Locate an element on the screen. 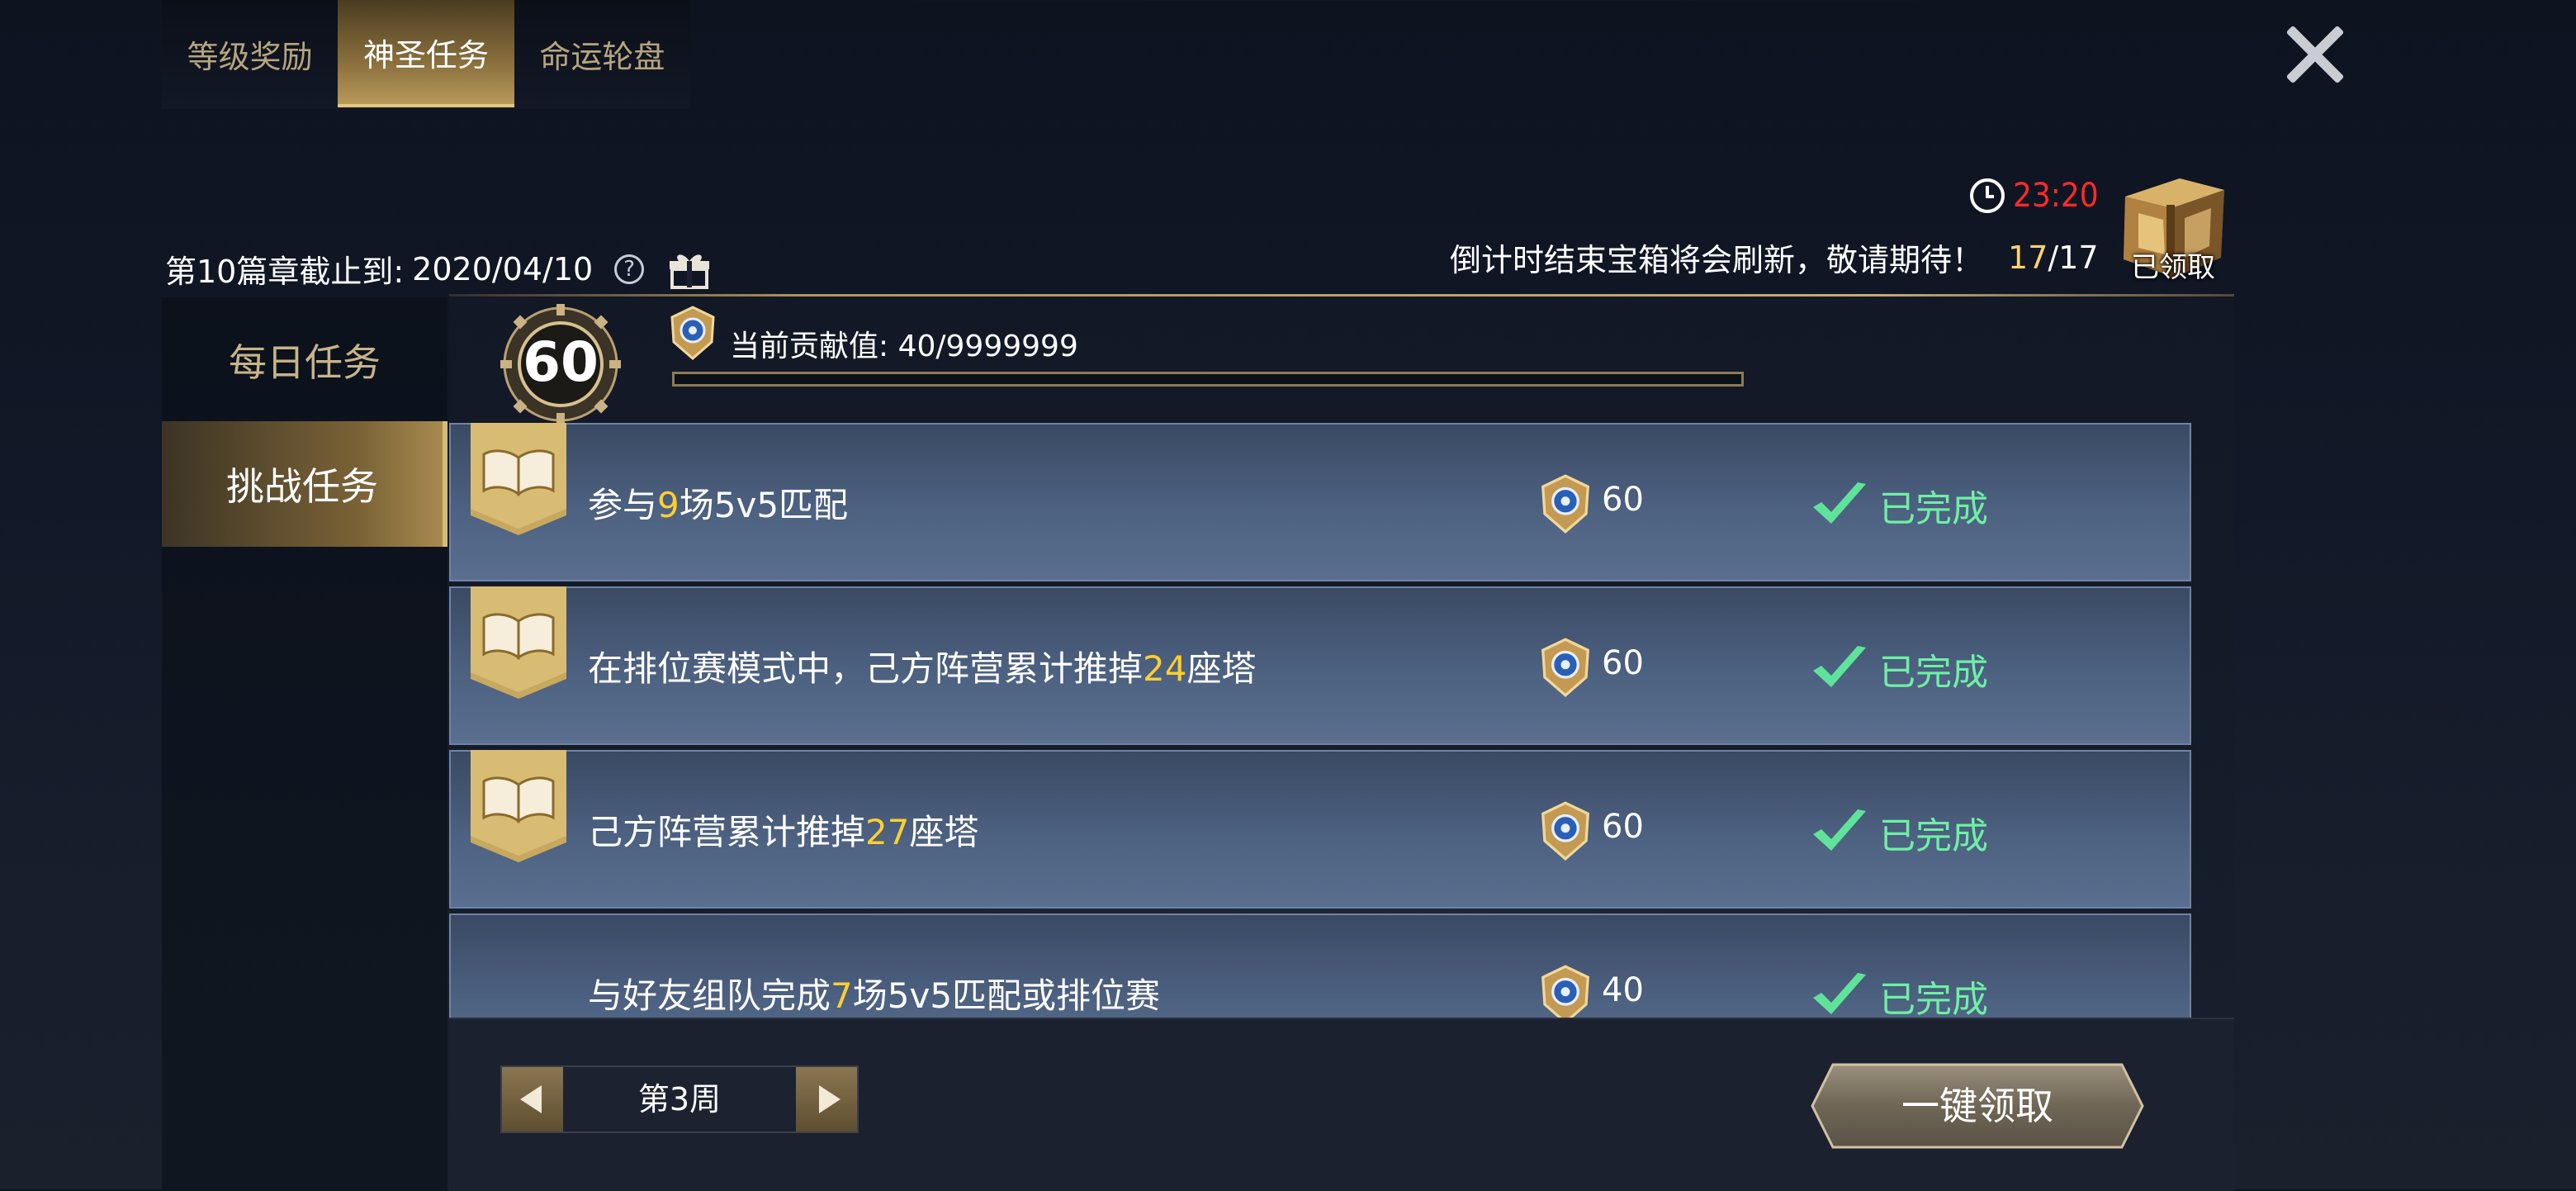 The image size is (2576, 1191). contribution-label: 当前贡献值: is located at coordinates (809, 346).